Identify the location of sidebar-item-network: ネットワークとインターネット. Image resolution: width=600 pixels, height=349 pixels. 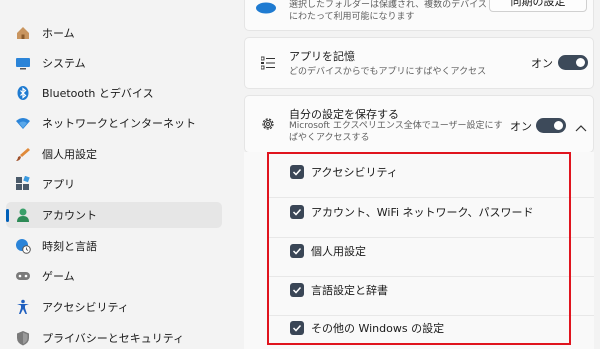
(114, 123).